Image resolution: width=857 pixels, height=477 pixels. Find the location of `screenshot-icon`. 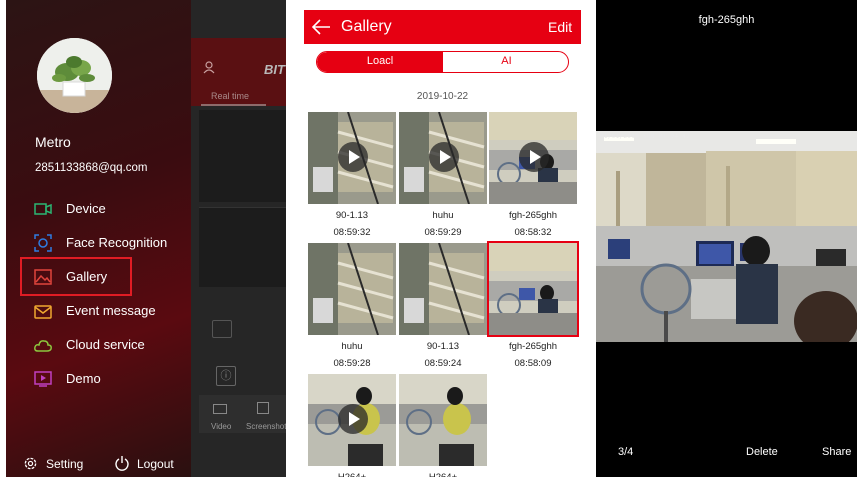

screenshot-icon is located at coordinates (263, 408).